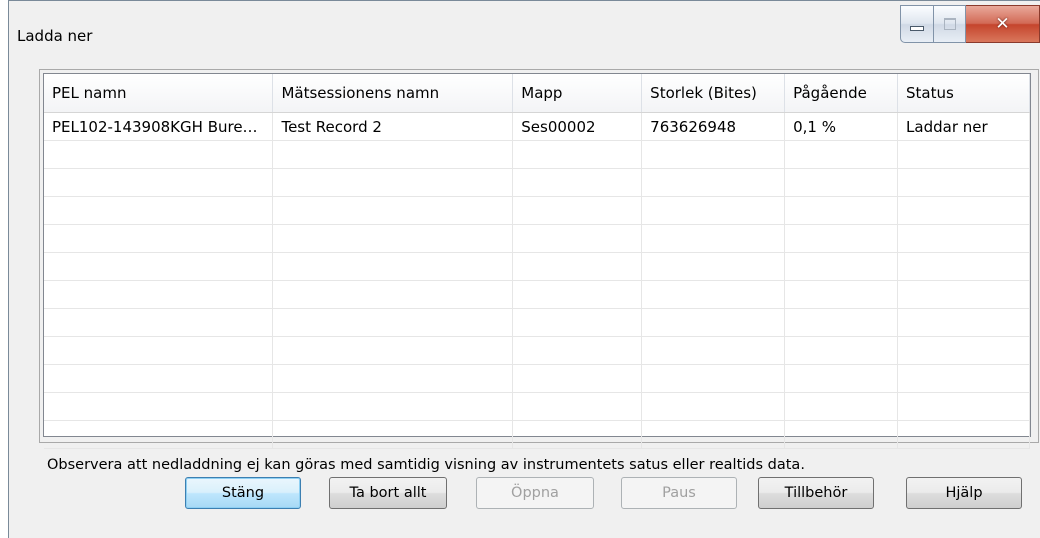  Describe the element at coordinates (393, 126) in the screenshot. I see `cell-session-name: Test Record 2` at that location.